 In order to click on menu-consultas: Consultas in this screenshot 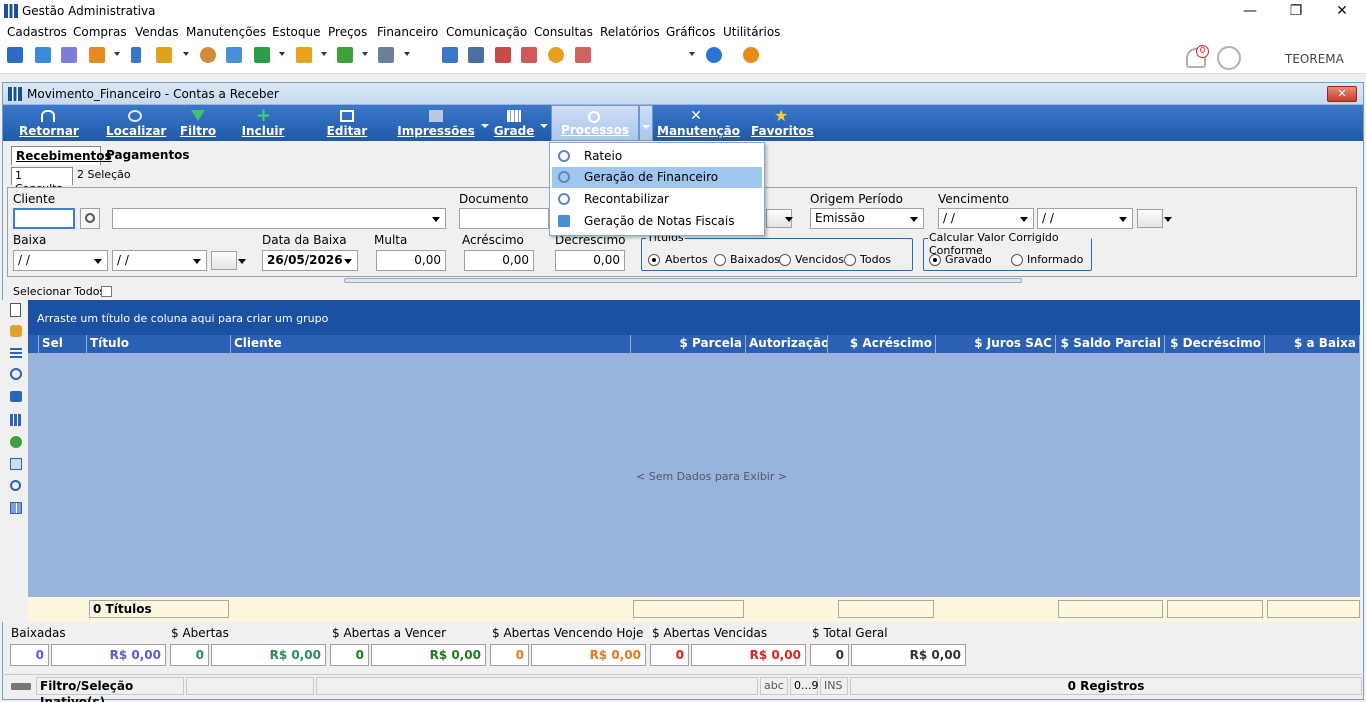, I will do `click(563, 32)`.